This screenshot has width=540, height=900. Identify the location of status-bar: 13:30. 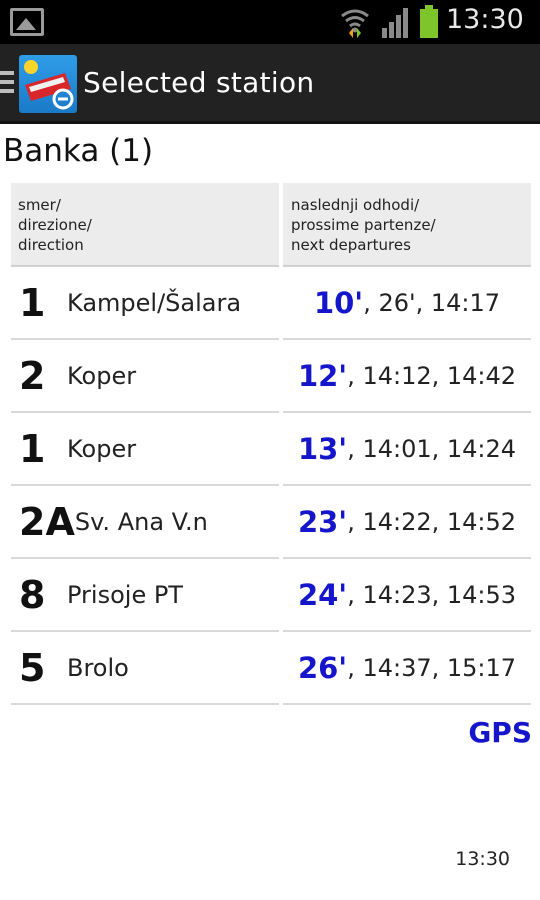
(270, 22).